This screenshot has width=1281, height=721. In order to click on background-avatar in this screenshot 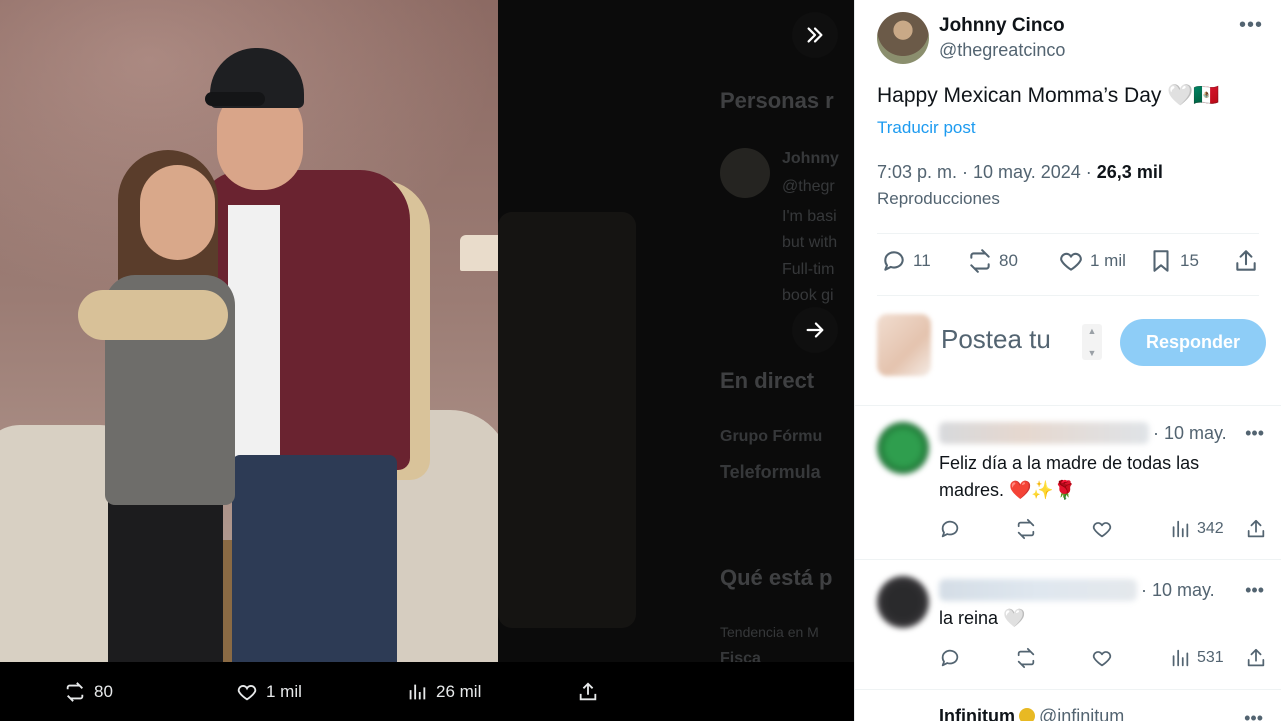, I will do `click(745, 173)`.